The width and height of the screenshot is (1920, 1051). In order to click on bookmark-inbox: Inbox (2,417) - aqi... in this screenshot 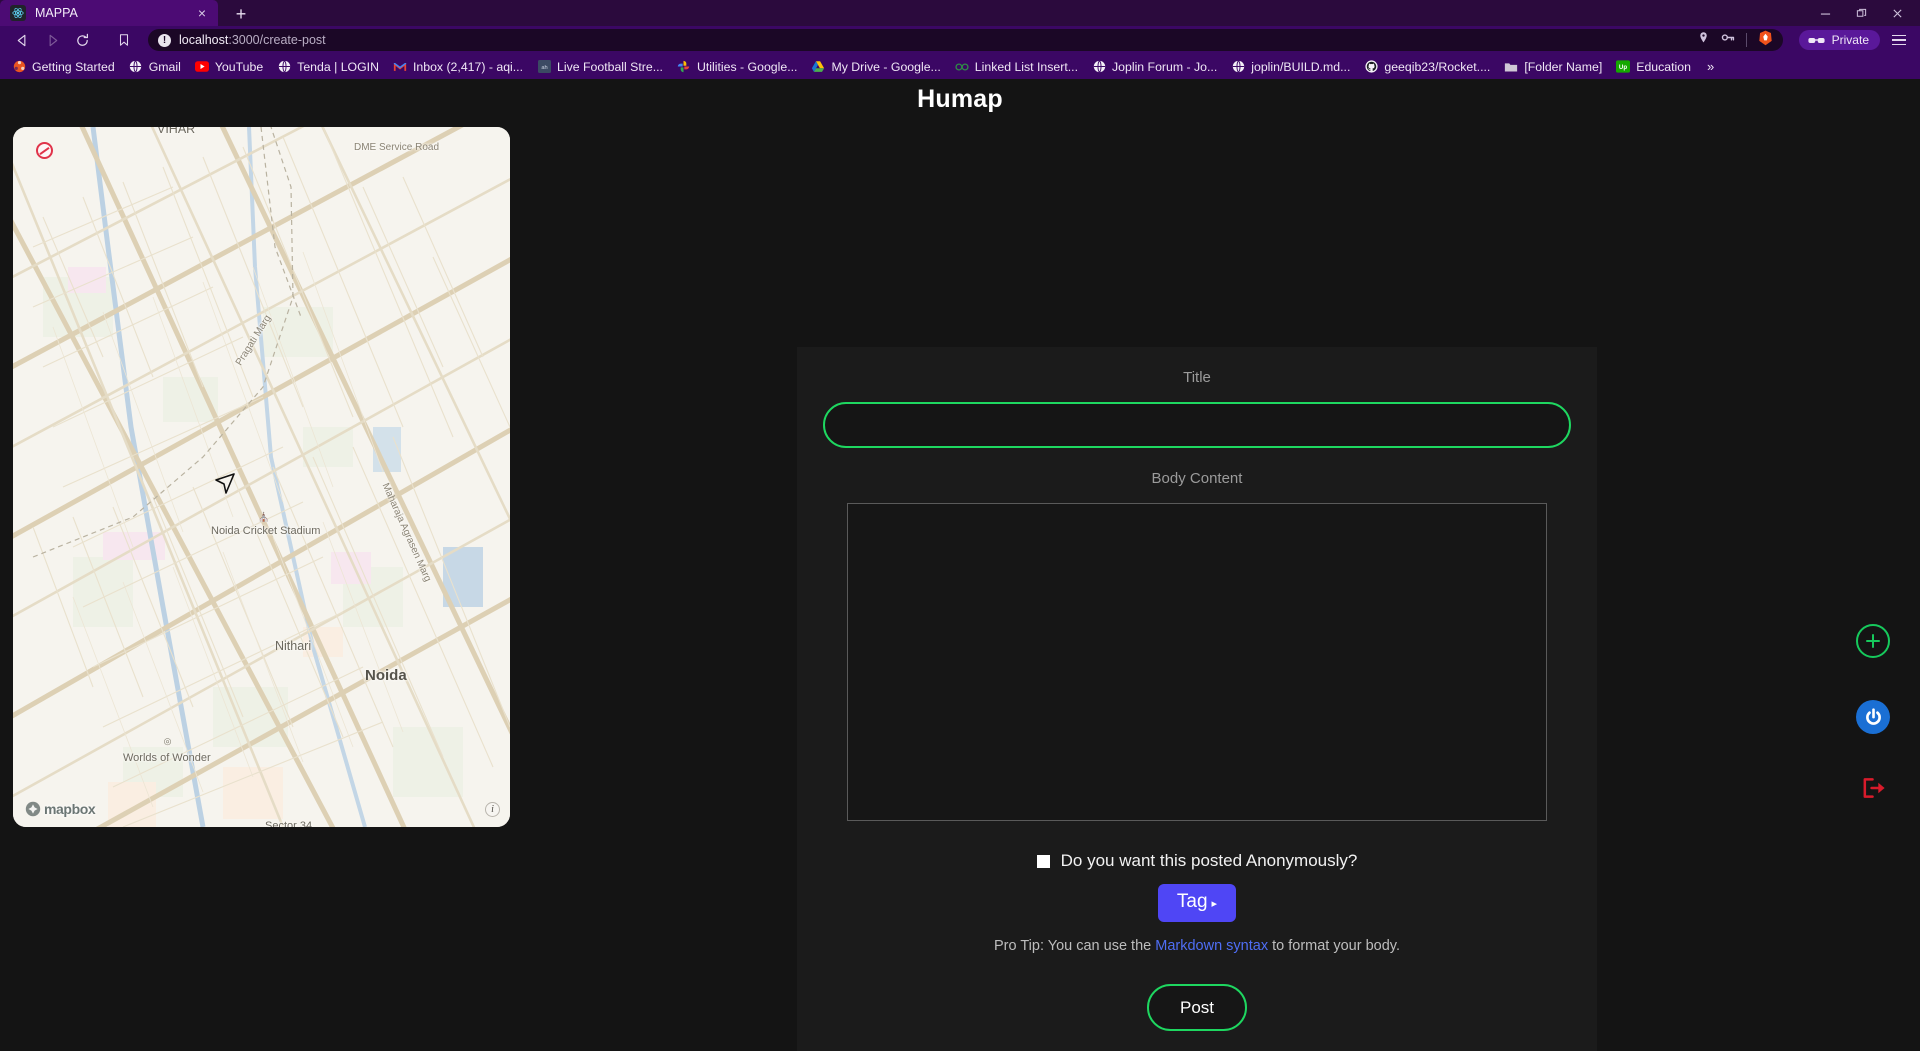, I will do `click(458, 67)`.